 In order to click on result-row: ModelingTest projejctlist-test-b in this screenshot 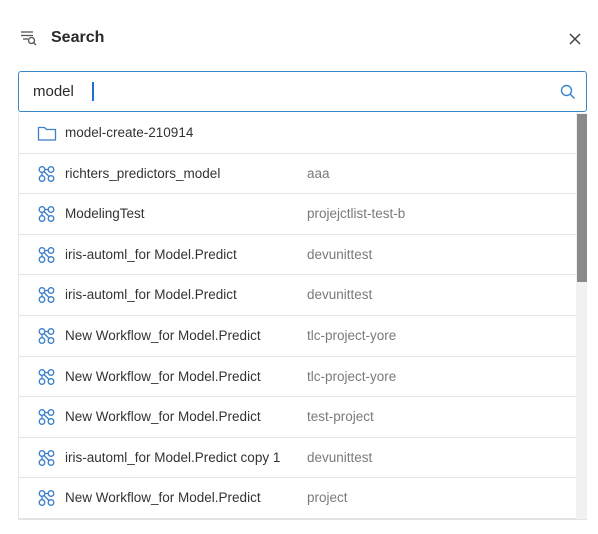, I will do `click(297, 214)`.